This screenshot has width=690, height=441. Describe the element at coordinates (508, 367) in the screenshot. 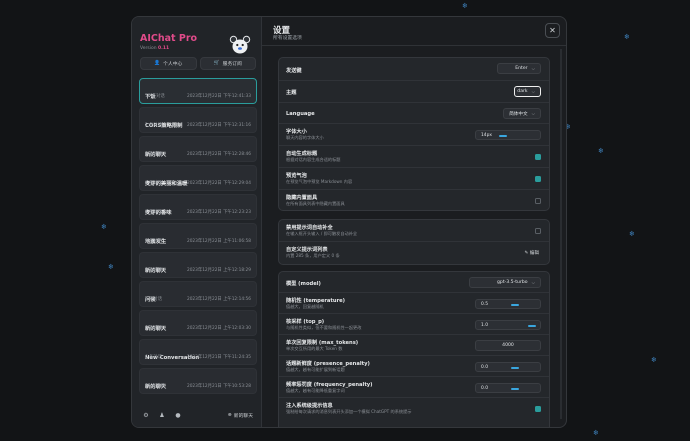

I see `presence-penalty-slider: 0.0` at that location.